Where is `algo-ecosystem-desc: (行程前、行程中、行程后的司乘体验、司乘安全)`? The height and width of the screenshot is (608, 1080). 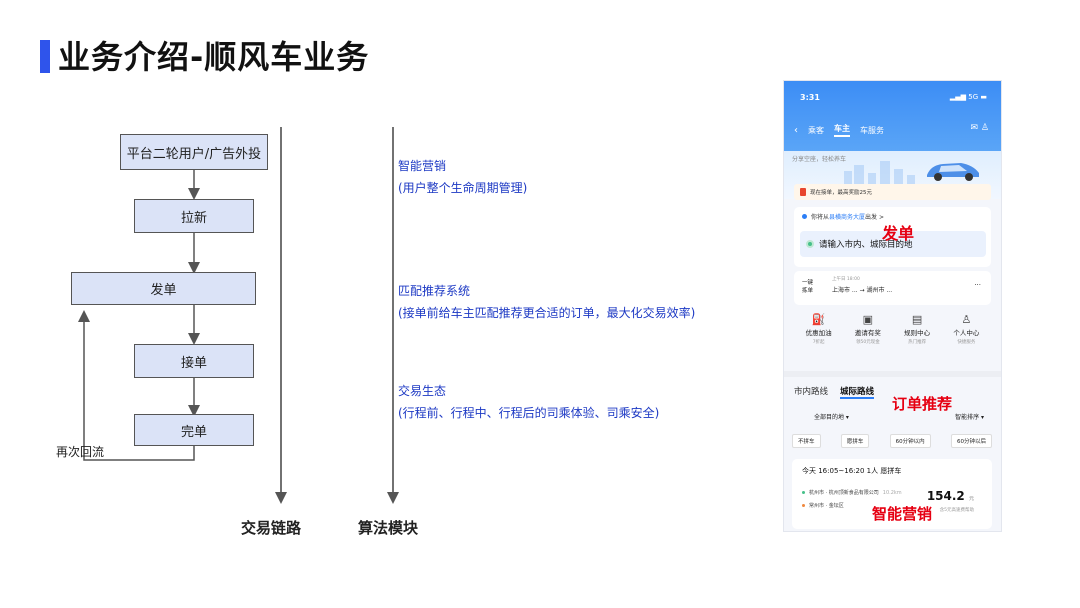
algo-ecosystem-desc: (行程前、行程中、行程后的司乘体验、司乘安全) is located at coordinates (529, 413).